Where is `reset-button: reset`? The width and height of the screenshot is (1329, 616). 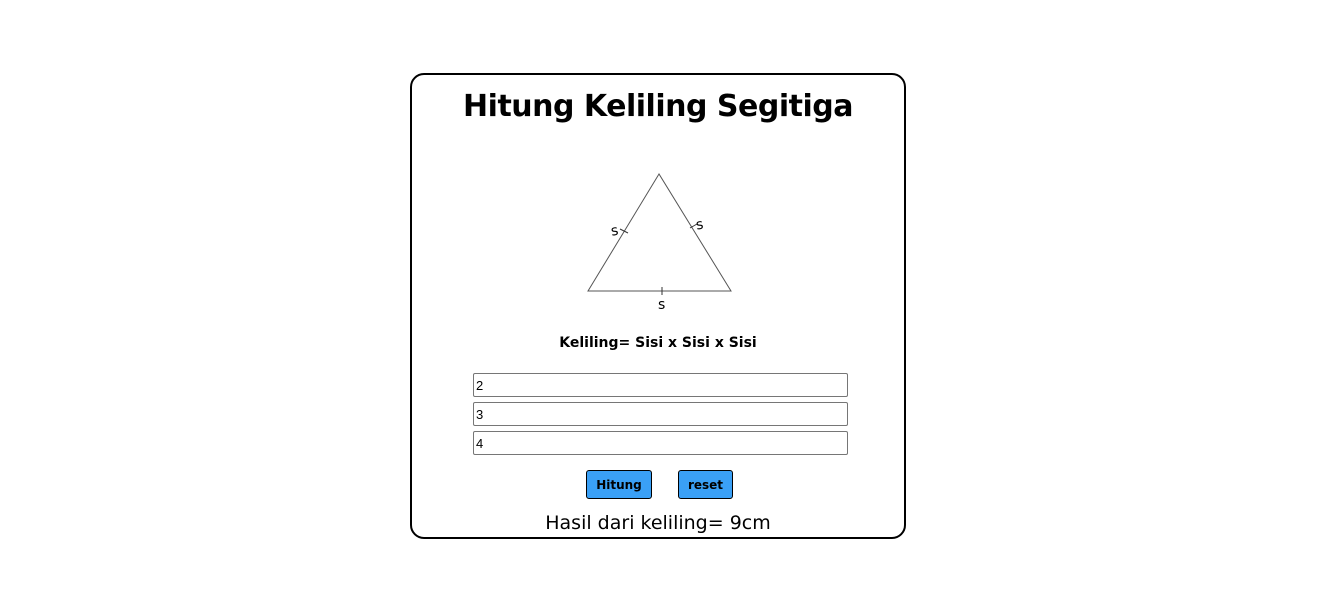
reset-button: reset is located at coordinates (705, 484).